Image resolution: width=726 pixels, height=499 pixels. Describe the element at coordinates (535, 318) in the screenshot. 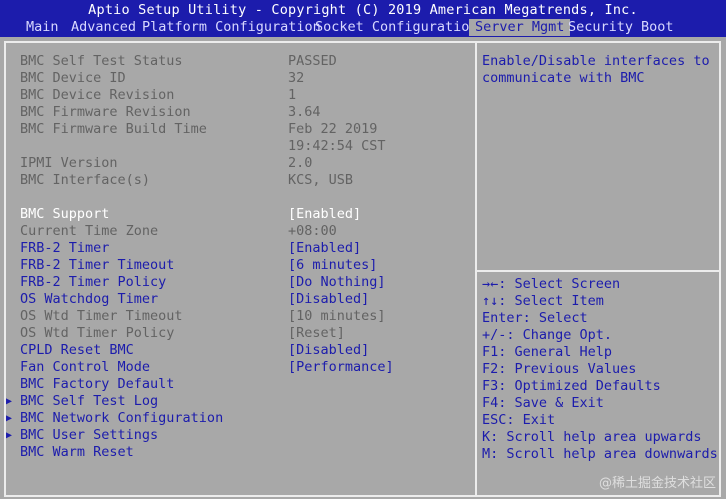

I see `key-hint-enter: Enter: Select` at that location.